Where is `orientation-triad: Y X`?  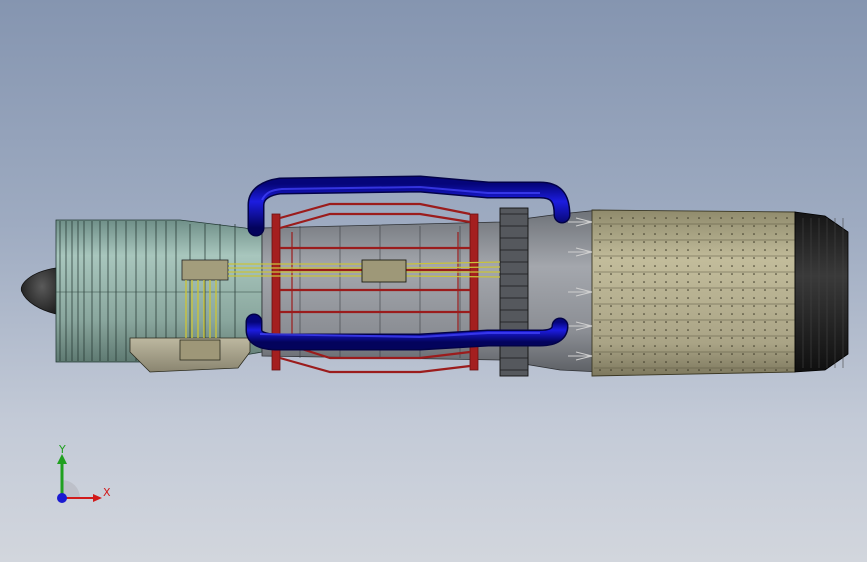
orientation-triad: Y X is located at coordinates (80, 475).